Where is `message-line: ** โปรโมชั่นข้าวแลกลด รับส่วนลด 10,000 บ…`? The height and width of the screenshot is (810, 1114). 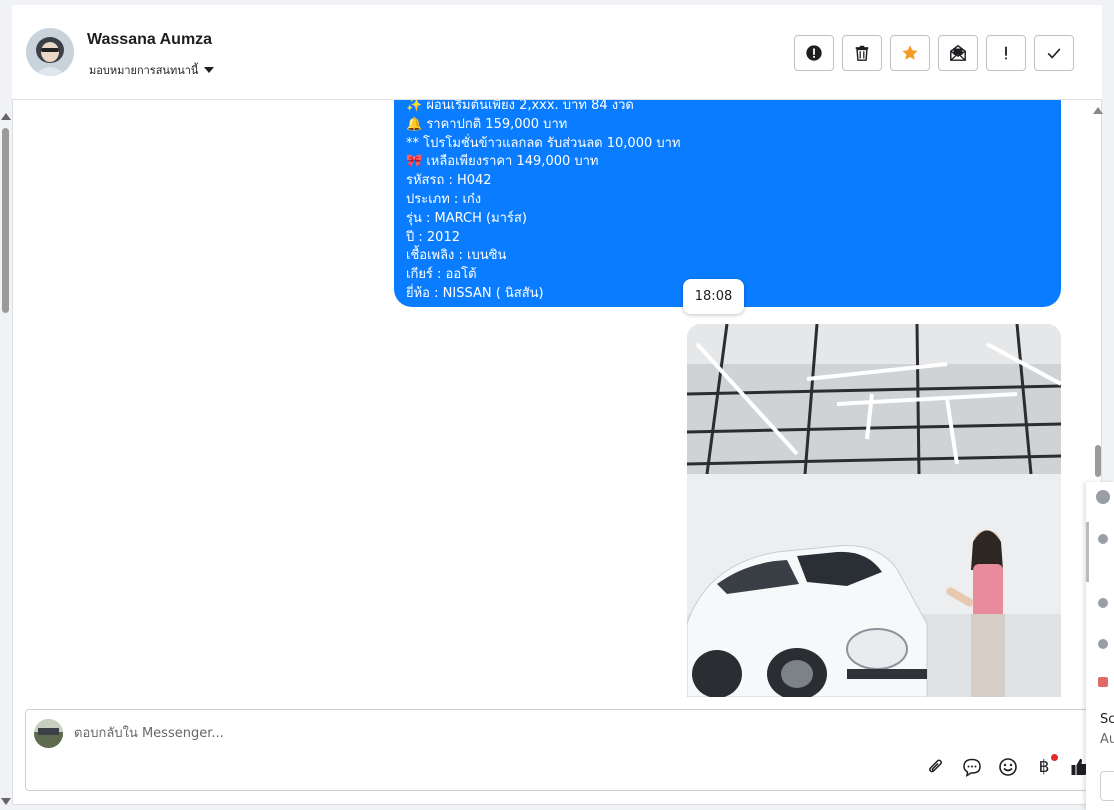 message-line: ** โปรโมชั่นข้าวแลกลด รับส่วนลด 10,000 บ… is located at coordinates (543, 143).